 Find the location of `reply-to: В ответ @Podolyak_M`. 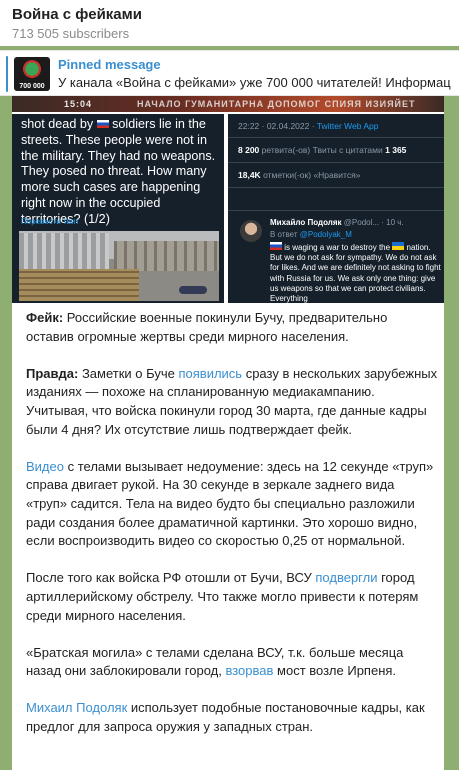

reply-to: В ответ @Podolyak_M is located at coordinates (311, 234).